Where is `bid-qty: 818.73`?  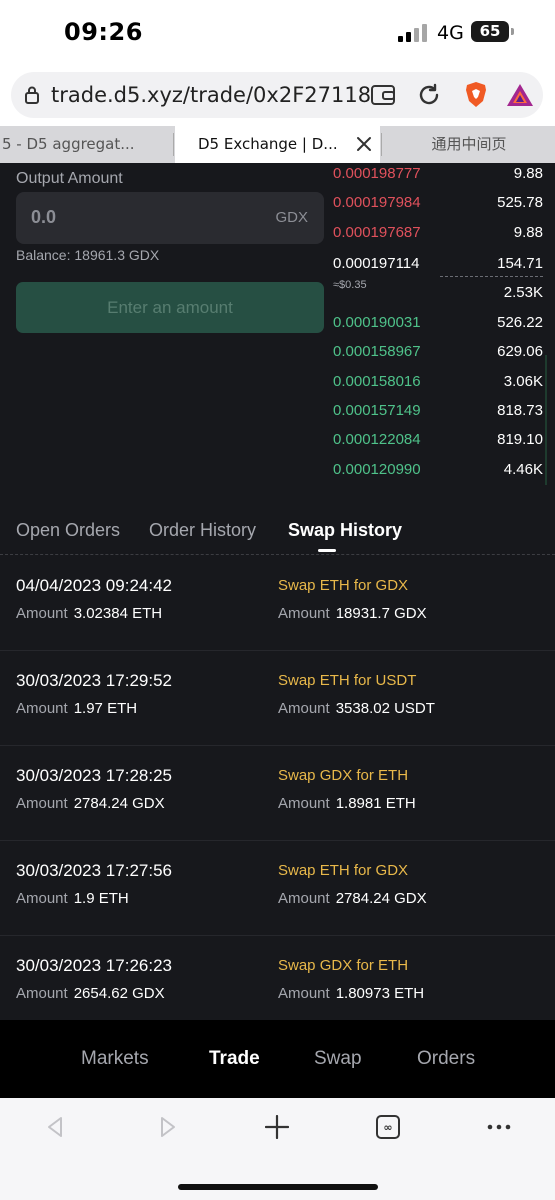
bid-qty: 818.73 is located at coordinates (520, 410).